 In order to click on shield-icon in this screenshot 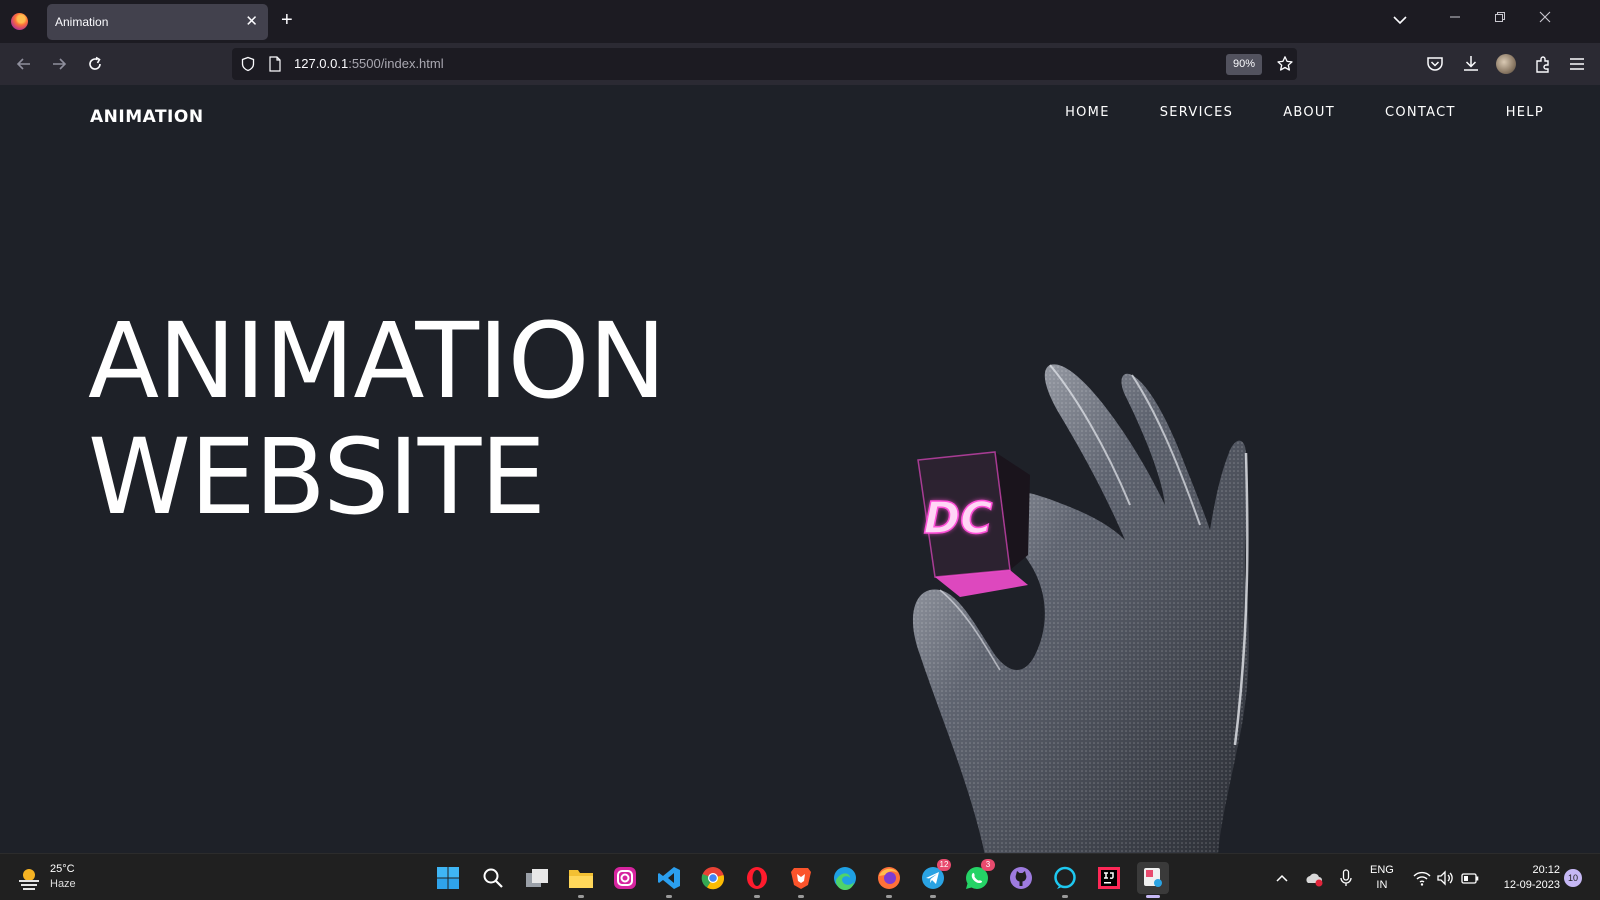, I will do `click(248, 64)`.